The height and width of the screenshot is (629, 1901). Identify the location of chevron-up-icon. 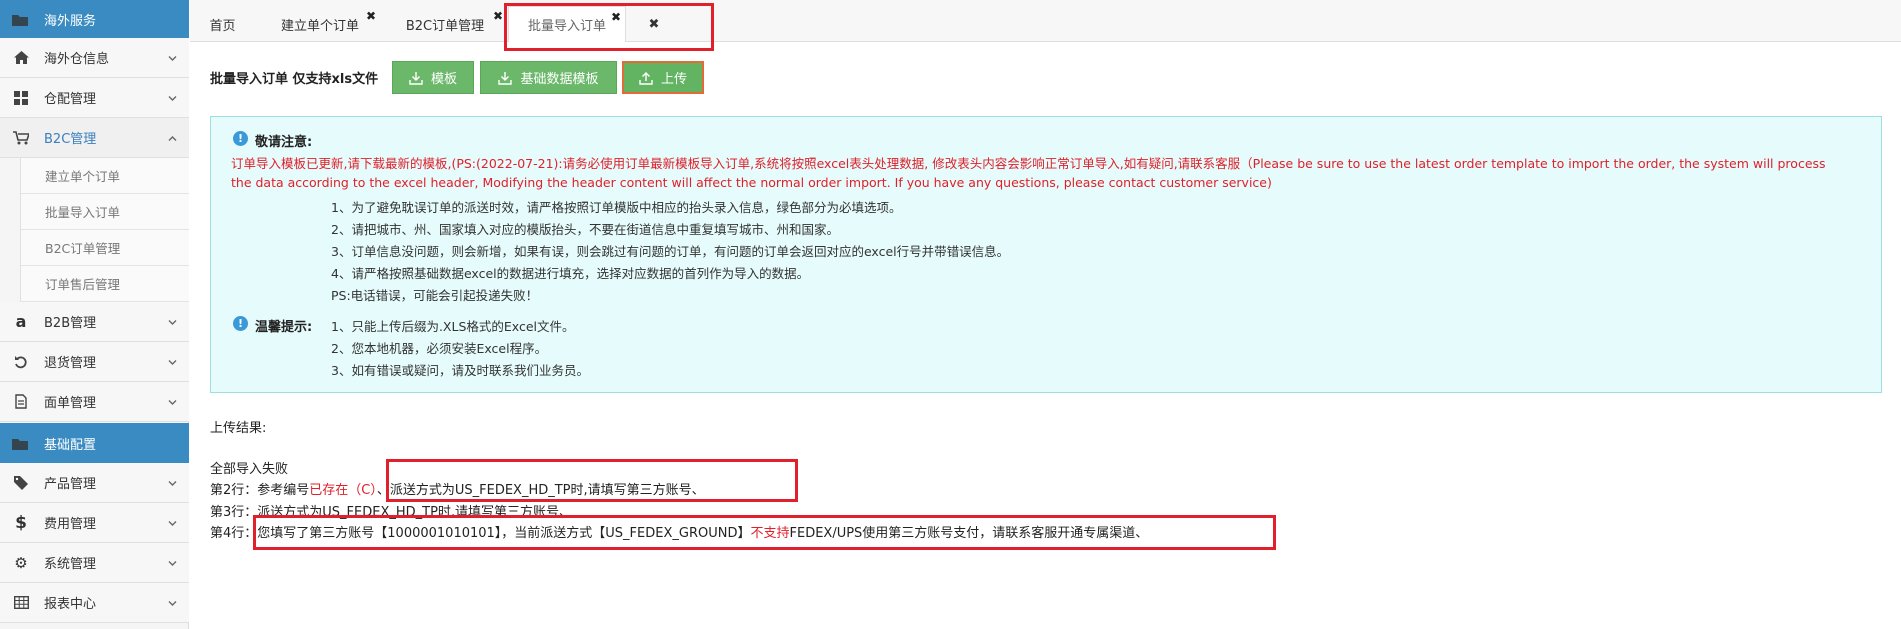
(172, 137).